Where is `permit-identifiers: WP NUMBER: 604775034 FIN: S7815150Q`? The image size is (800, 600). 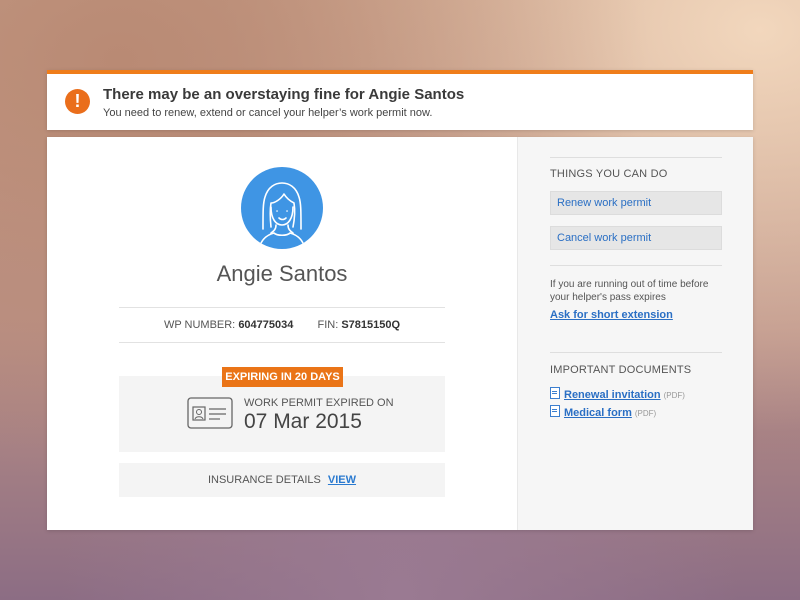 permit-identifiers: WP NUMBER: 604775034 FIN: S7815150Q is located at coordinates (282, 325).